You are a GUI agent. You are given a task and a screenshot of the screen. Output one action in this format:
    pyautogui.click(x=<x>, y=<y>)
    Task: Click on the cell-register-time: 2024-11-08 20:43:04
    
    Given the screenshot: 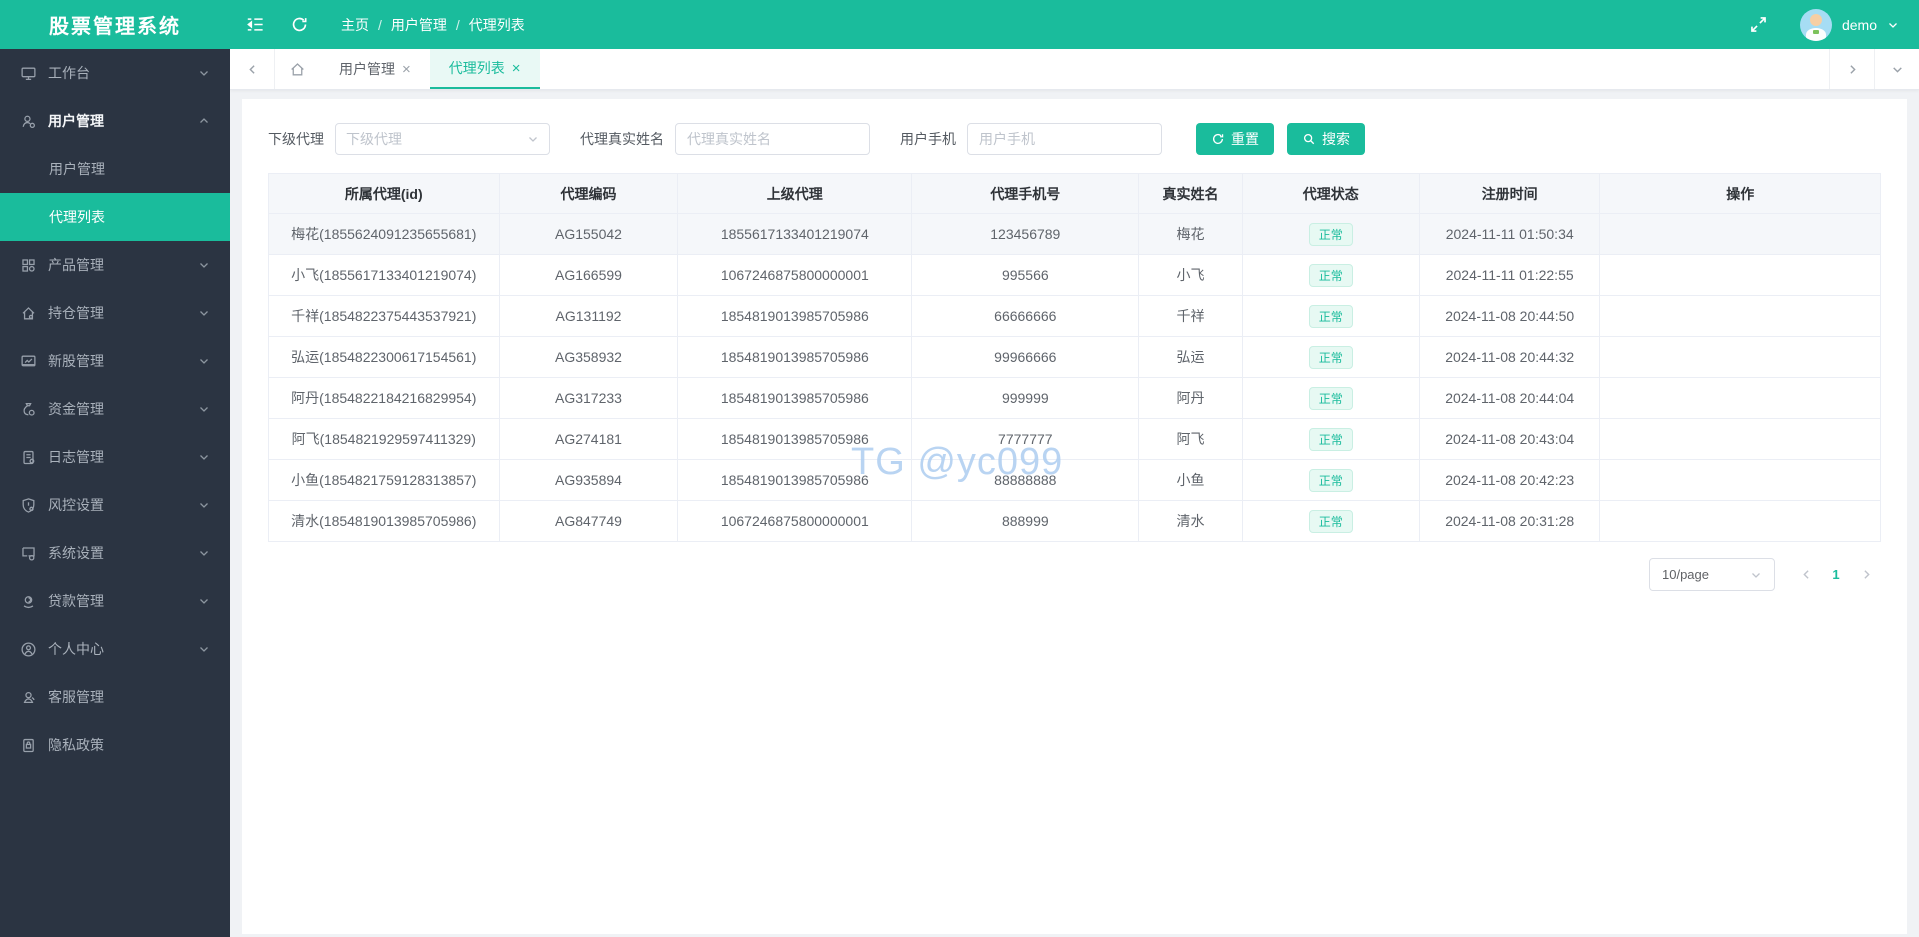 What is the action you would take?
    pyautogui.click(x=1509, y=439)
    